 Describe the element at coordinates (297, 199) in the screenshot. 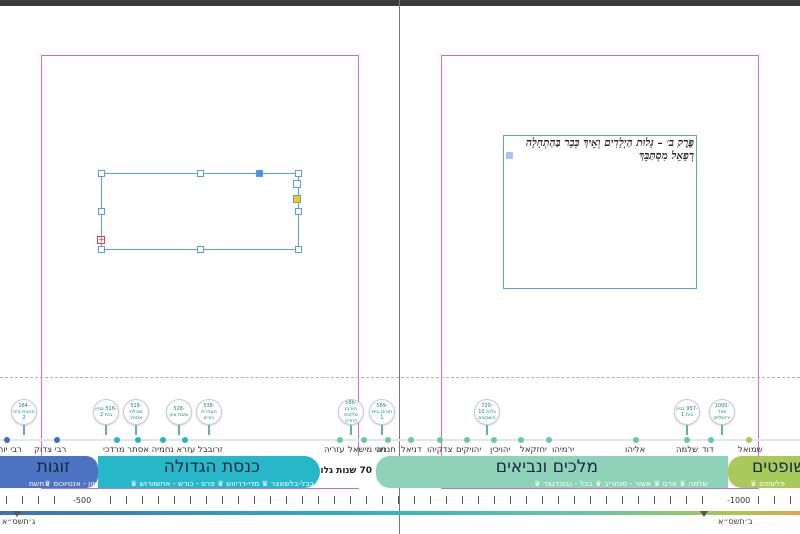

I see `frame-out-port` at that location.